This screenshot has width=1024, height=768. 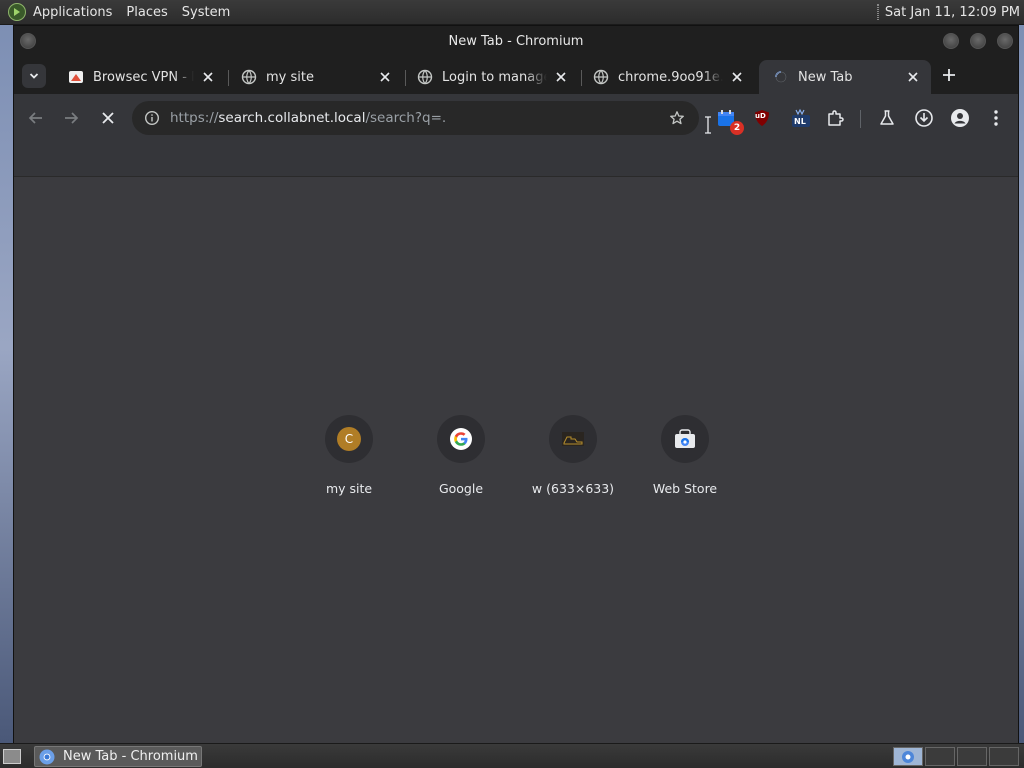 I want to click on tab-new-tab: New Tab, so click(x=845, y=77).